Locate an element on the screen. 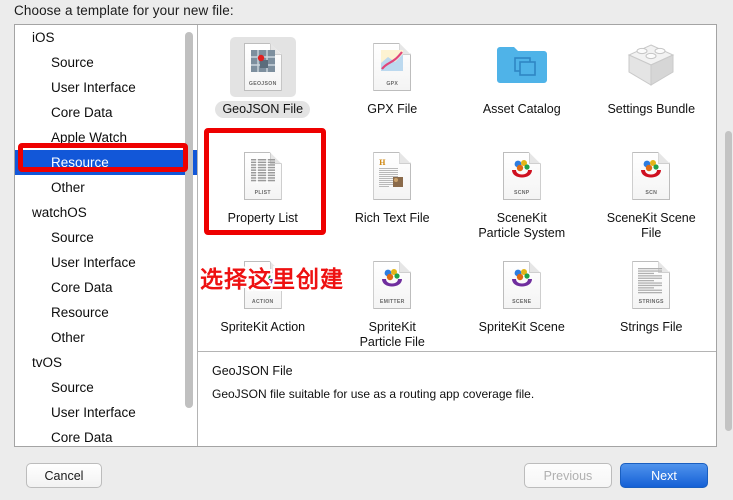  window-scrollbar-thumb is located at coordinates (728, 281).